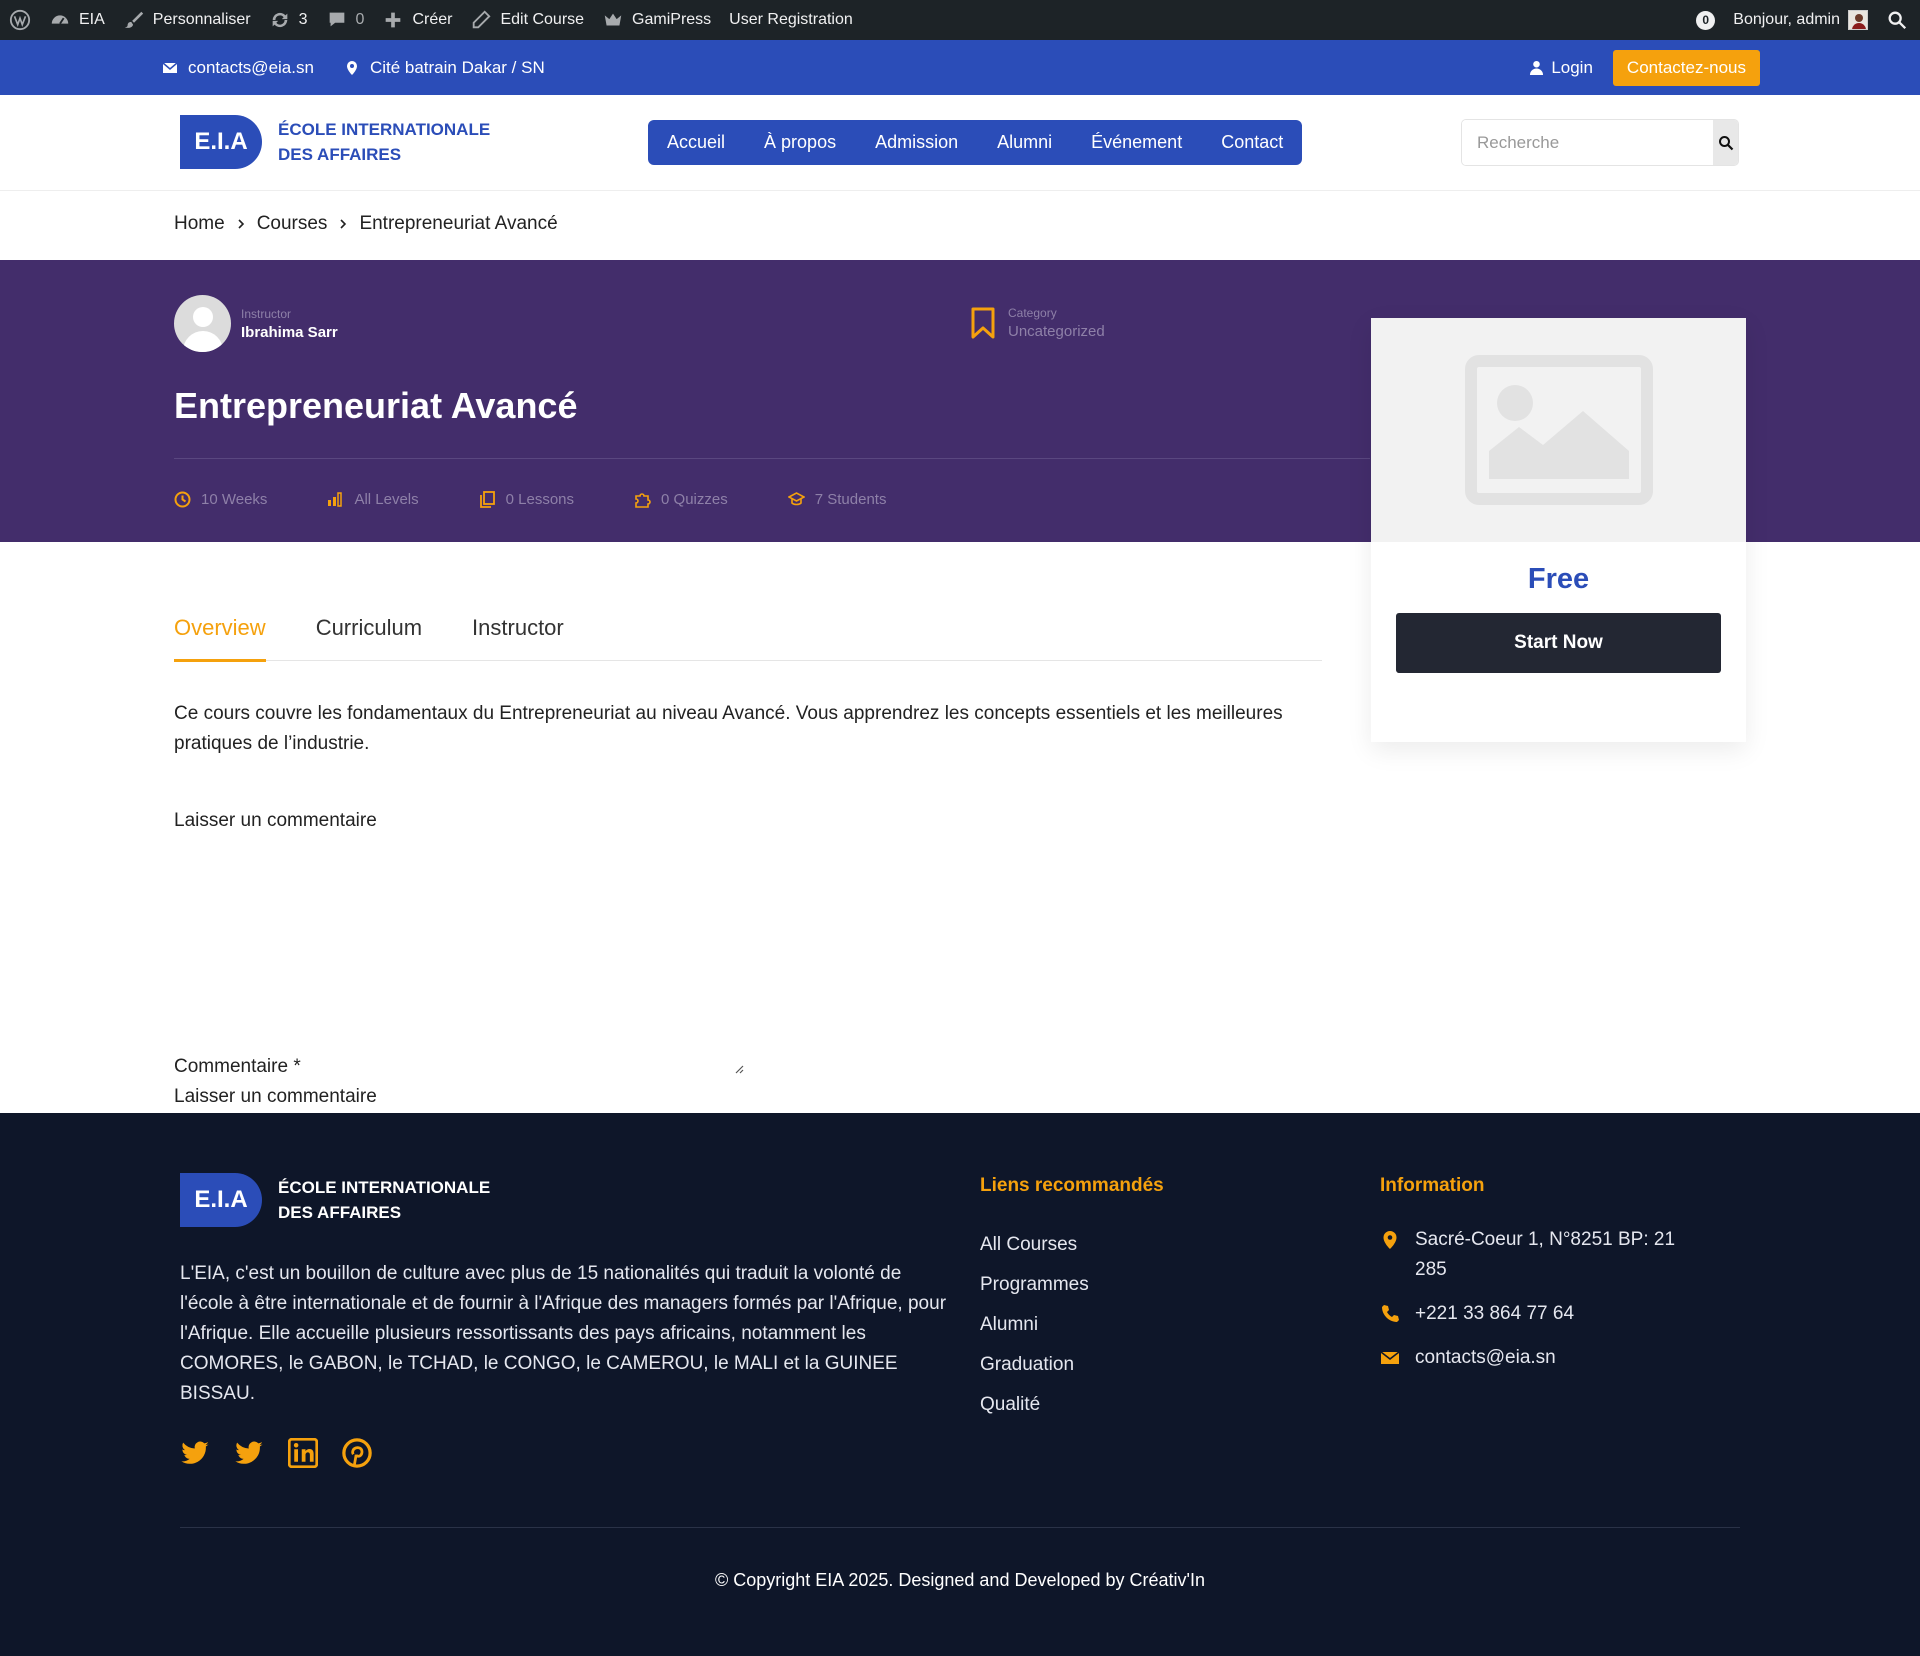 The image size is (1920, 1656). I want to click on breadcrumb-current: Entrepreneuriat Avancé, so click(458, 223).